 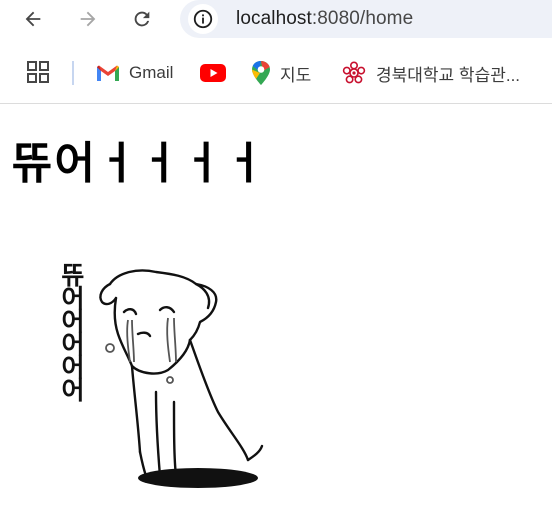 I want to click on forward-button, so click(x=88, y=19).